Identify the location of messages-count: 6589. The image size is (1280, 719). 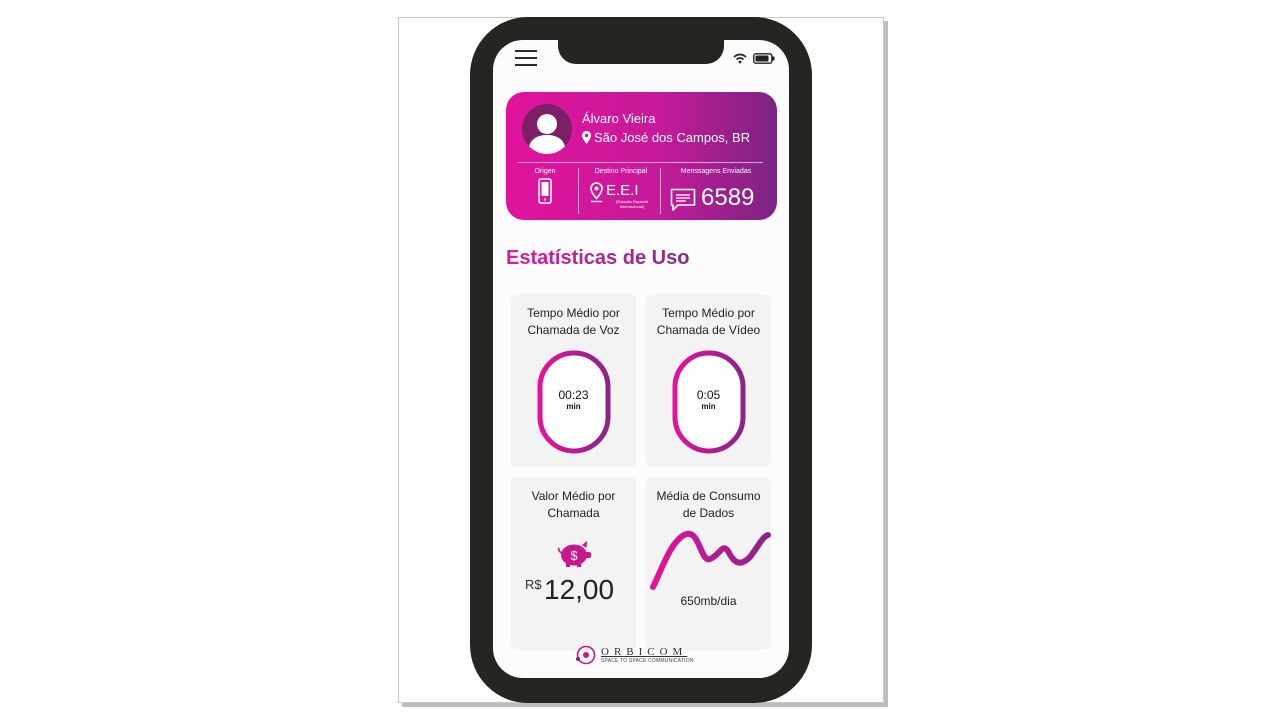
(728, 197).